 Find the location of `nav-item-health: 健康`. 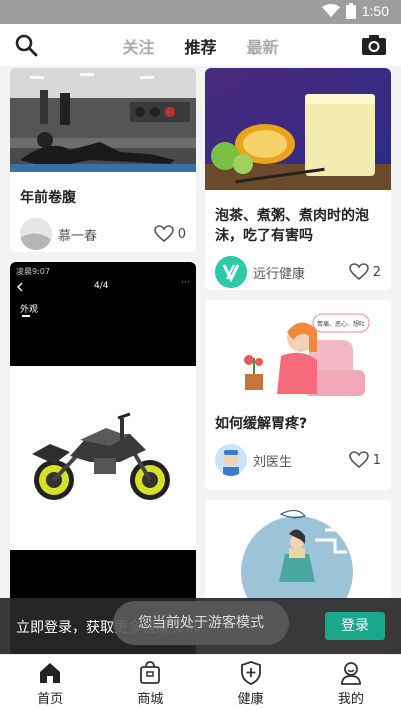

nav-item-health: 健康 is located at coordinates (251, 682).